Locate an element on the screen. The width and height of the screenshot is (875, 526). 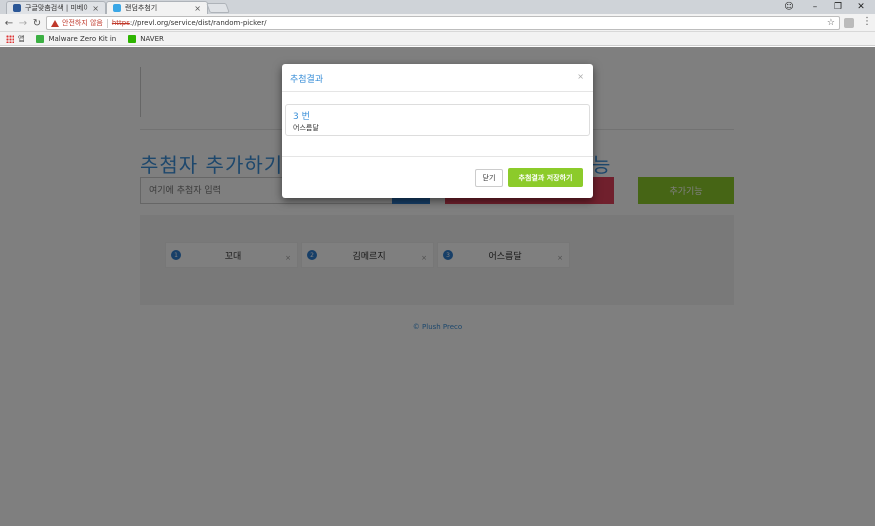
forward-icon: → is located at coordinates (23, 23).